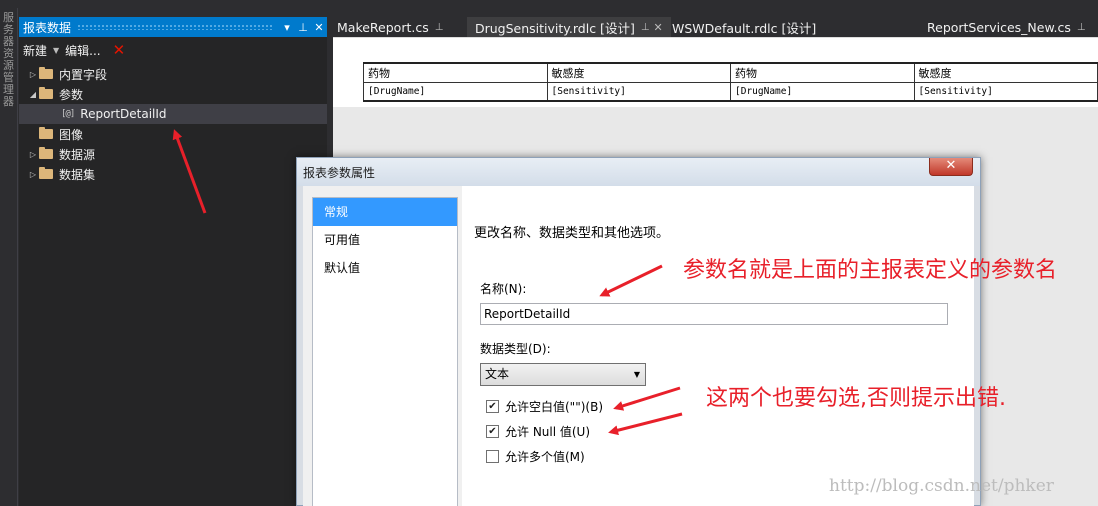 This screenshot has height=506, width=1098. I want to click on tree-node-datasets: ▷ 数据集, so click(173, 174).